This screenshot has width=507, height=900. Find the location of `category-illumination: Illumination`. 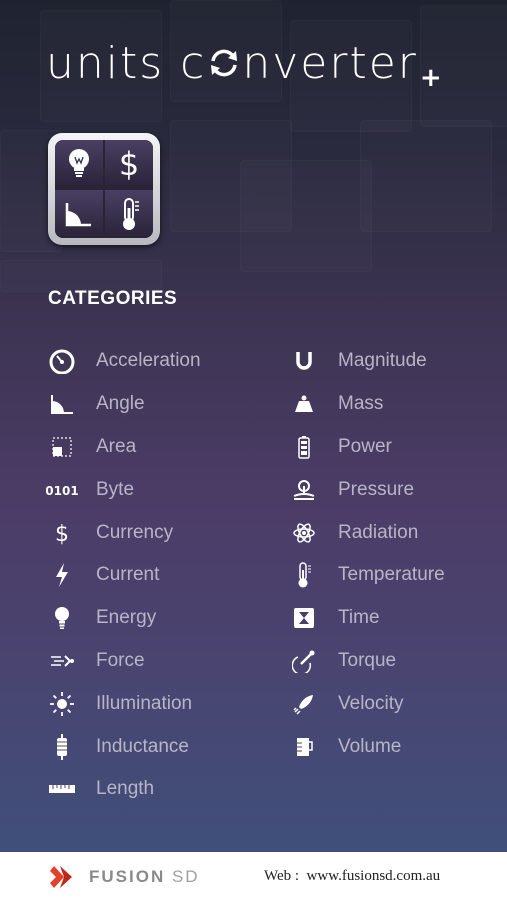

category-illumination: Illumination is located at coordinates (122, 703).